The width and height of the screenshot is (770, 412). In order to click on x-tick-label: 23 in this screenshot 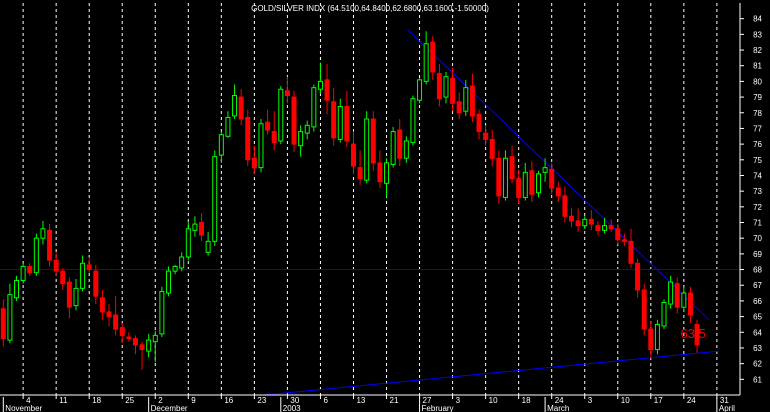, I will do `click(261, 400)`.